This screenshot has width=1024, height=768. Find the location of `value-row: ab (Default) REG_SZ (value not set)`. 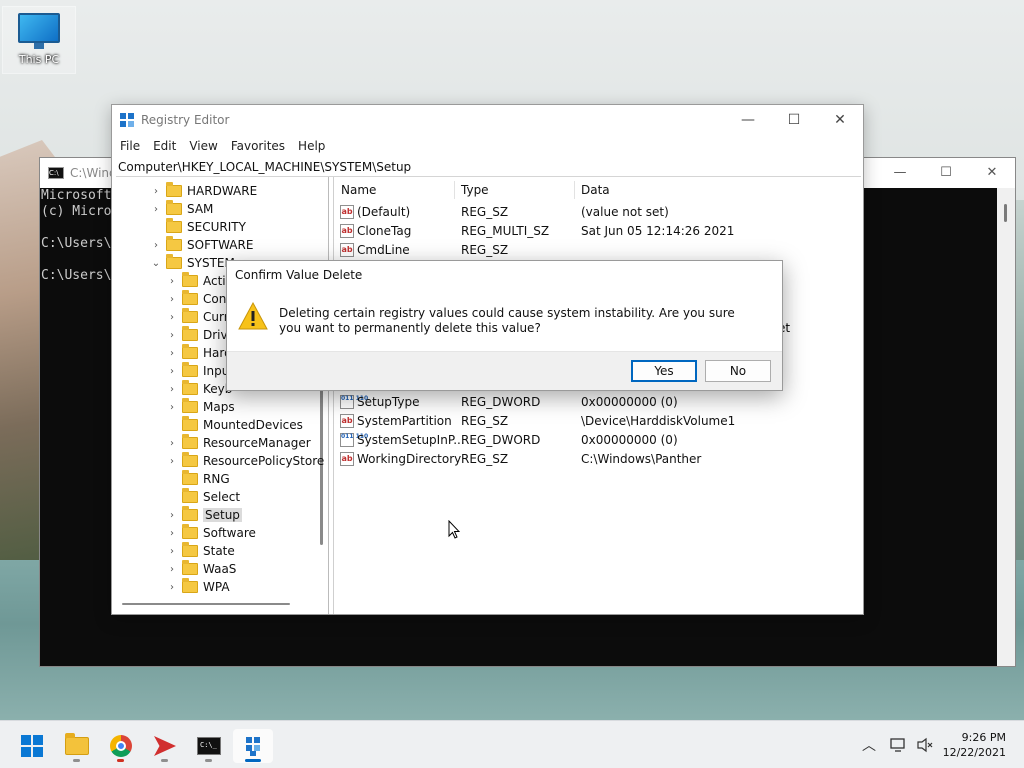

value-row: ab (Default) REG_SZ (value not set) is located at coordinates (598, 212).